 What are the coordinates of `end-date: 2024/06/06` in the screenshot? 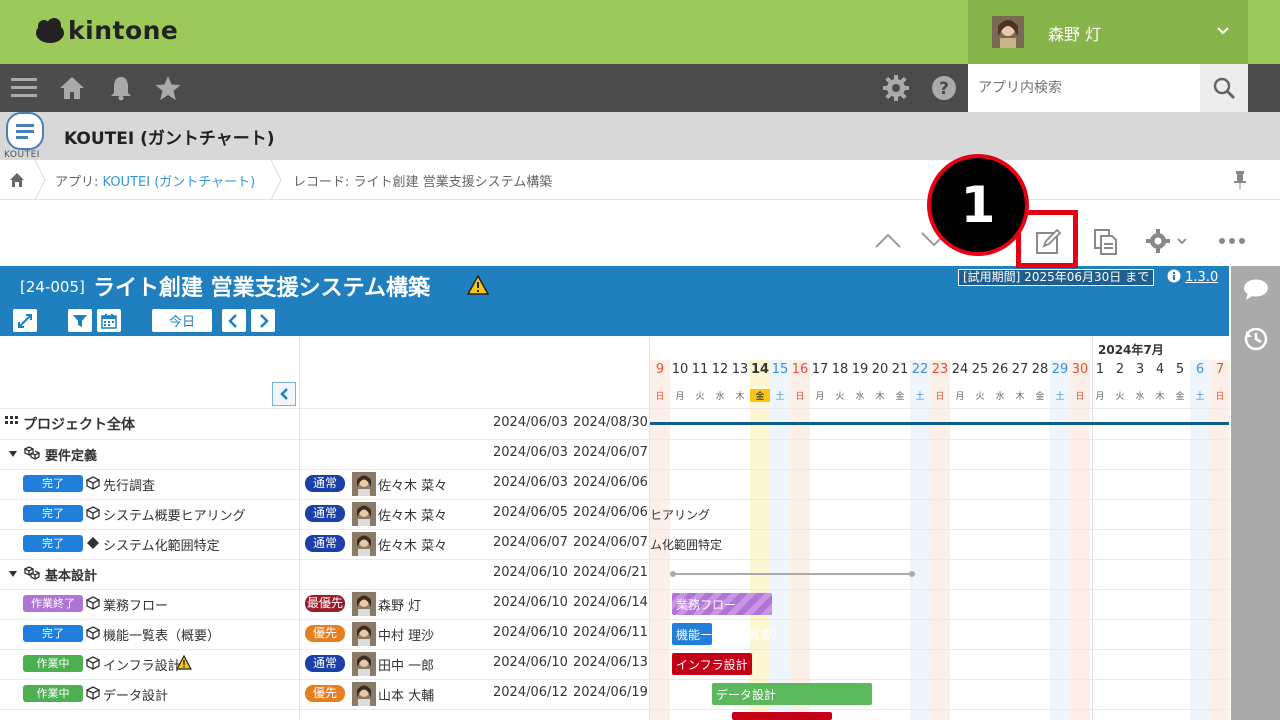 It's located at (610, 482).